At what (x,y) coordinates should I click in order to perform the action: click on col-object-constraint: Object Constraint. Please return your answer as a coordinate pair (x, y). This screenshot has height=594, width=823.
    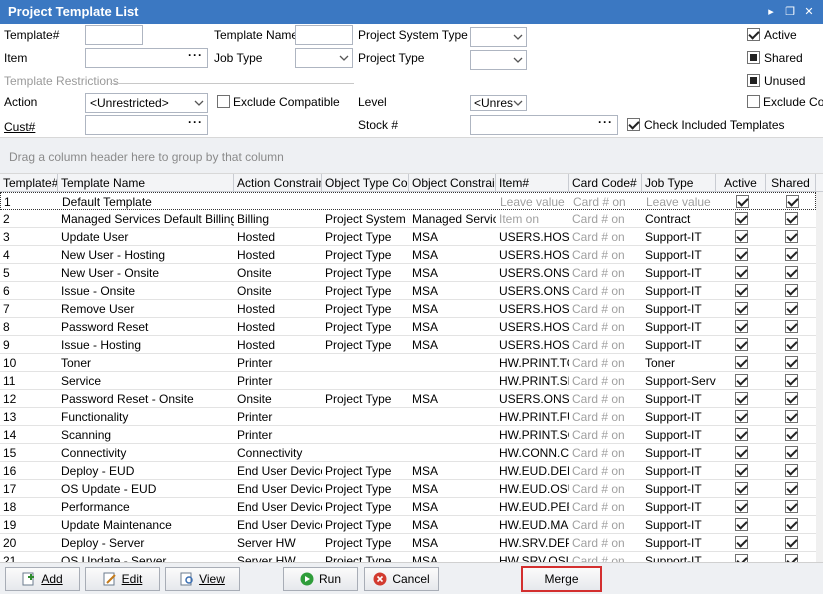
    Looking at the image, I should click on (452, 183).